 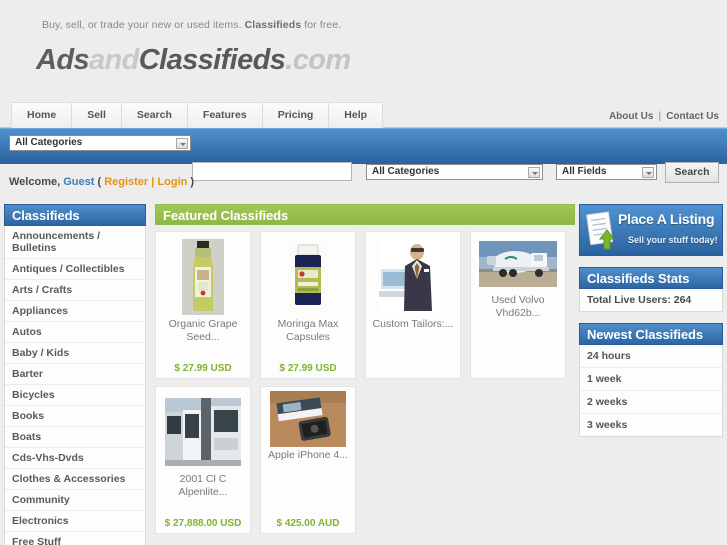 What do you see at coordinates (651, 425) in the screenshot?
I see `newest-item-3-weeks: 3 weeks` at bounding box center [651, 425].